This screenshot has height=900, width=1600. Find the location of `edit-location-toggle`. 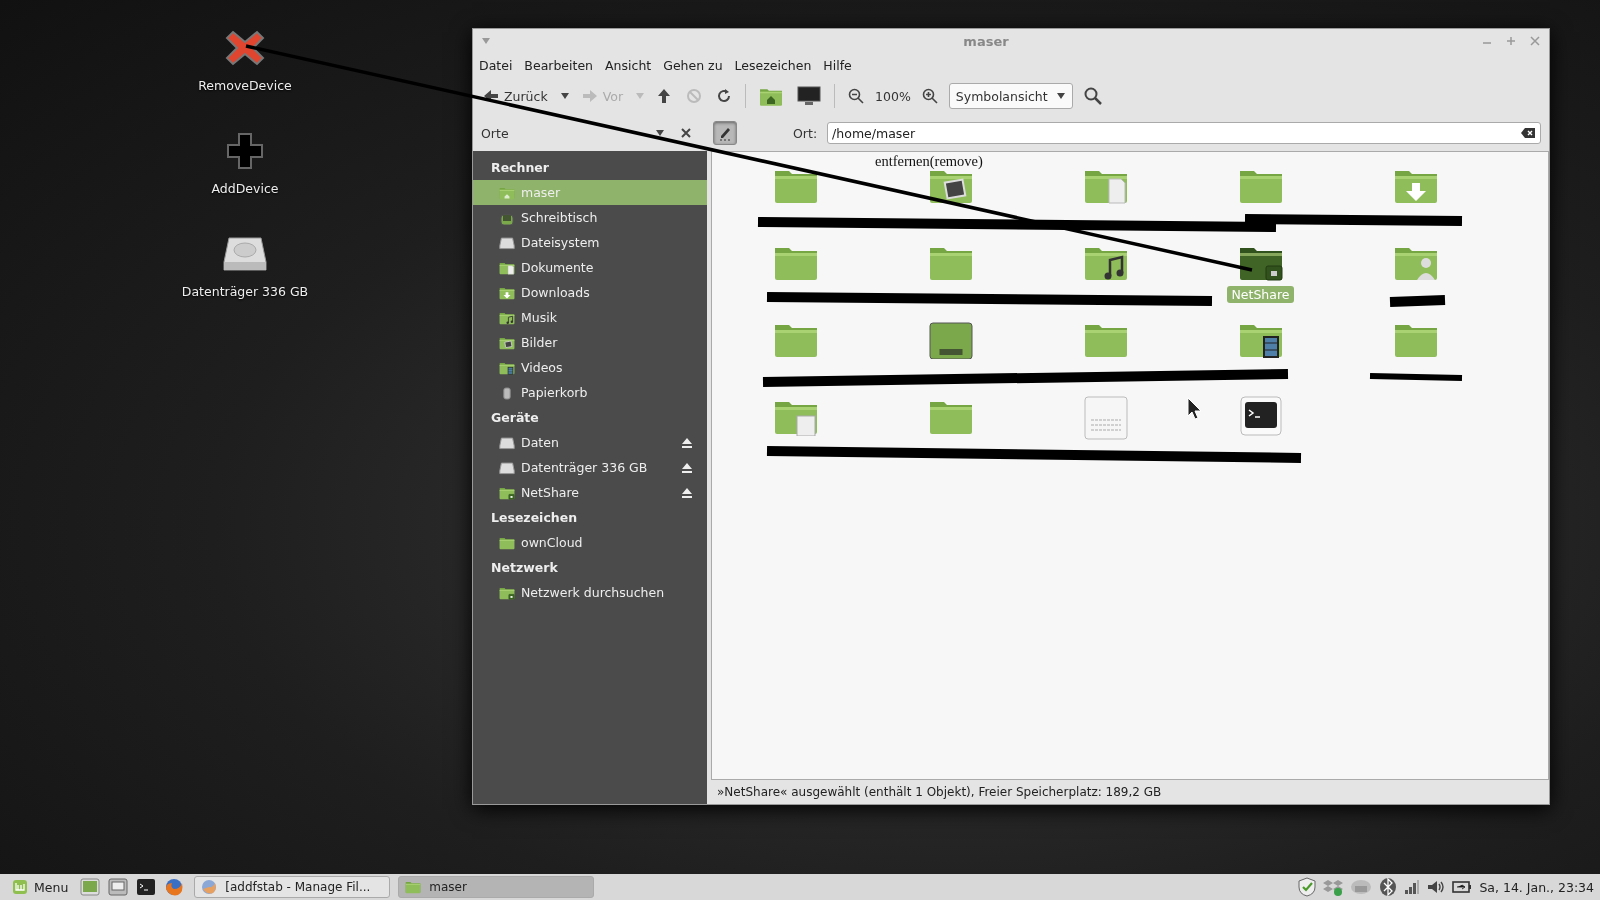

edit-location-toggle is located at coordinates (725, 133).